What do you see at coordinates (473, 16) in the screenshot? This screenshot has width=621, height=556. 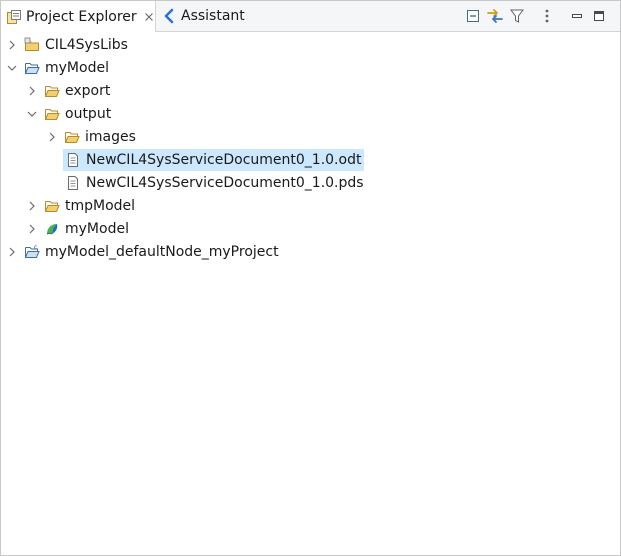 I see `collapse-all-icon` at bounding box center [473, 16].